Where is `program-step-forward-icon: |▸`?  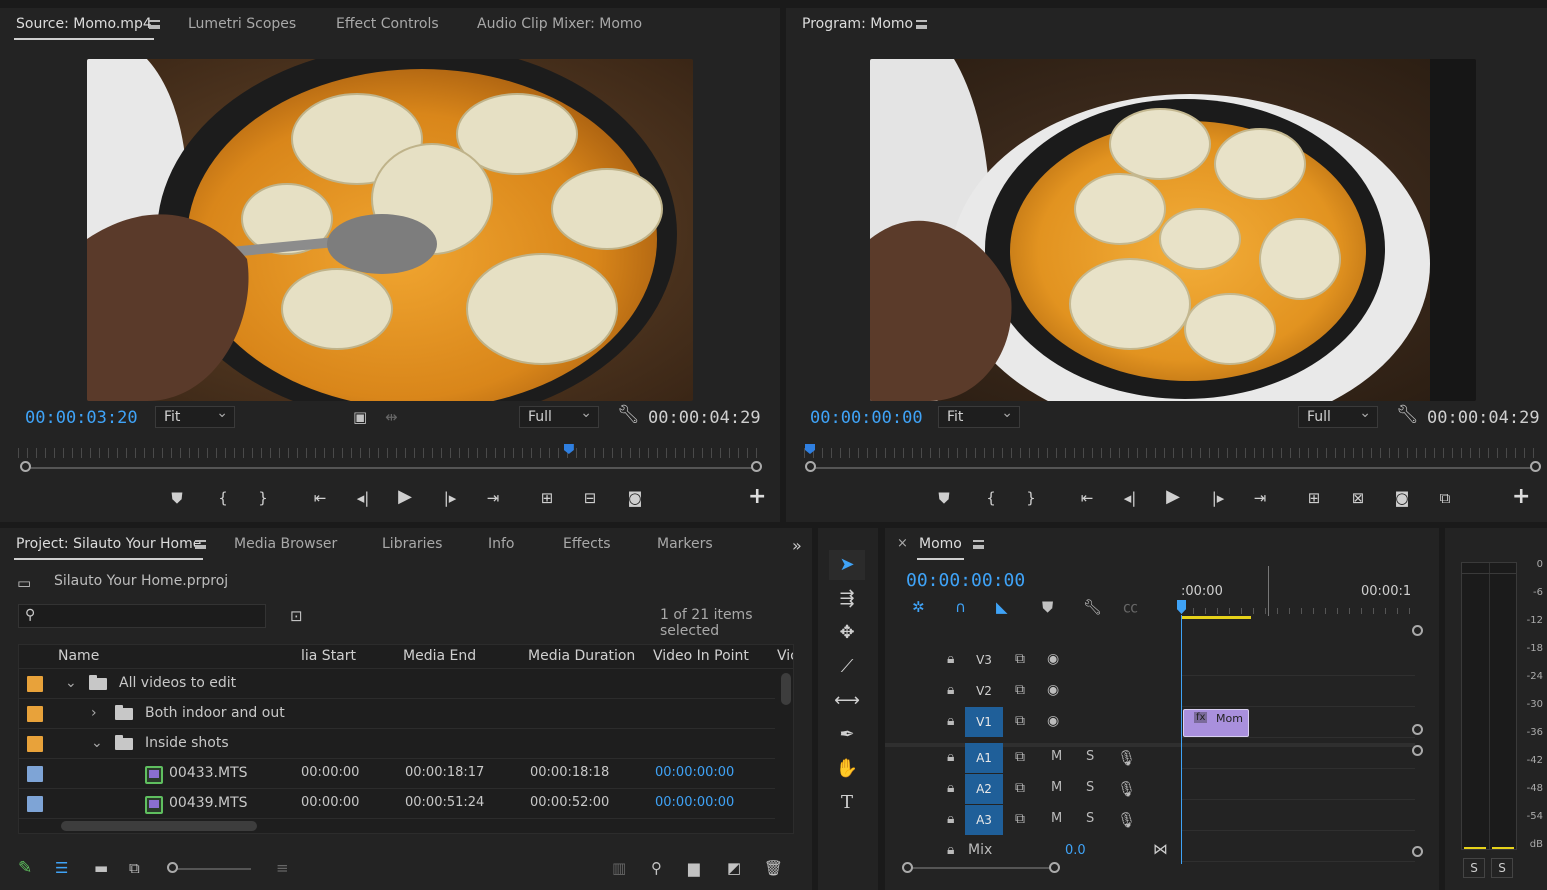 program-step-forward-icon: |▸ is located at coordinates (1218, 498).